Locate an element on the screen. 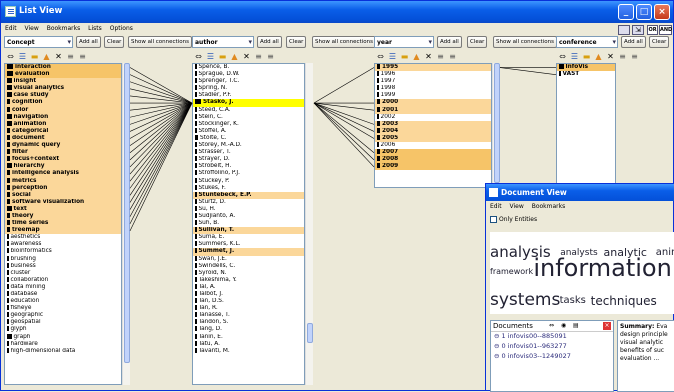 This screenshot has width=674, height=392. concept-list-item: animation is located at coordinates (63, 124).